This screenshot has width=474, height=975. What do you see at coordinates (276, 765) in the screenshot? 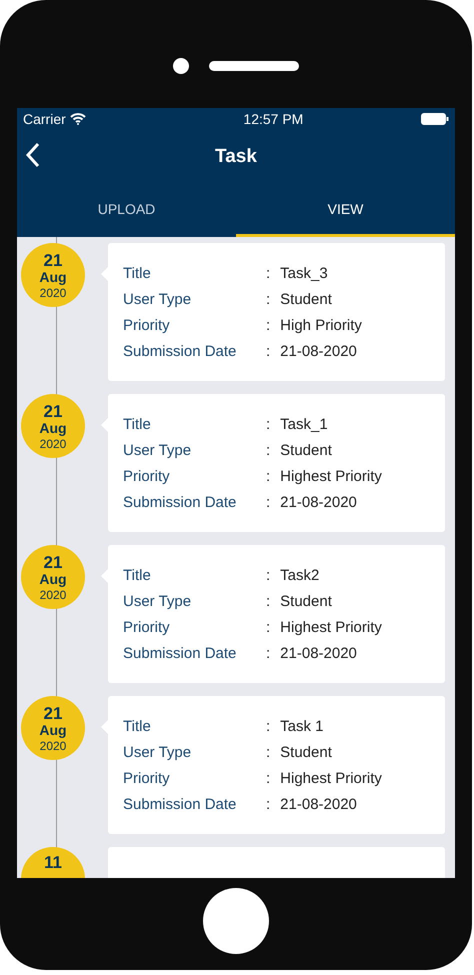
I see `task-card: Title : Task 1 User Type : Student Priority : Highest Priority Submission Date : 21-08-2020` at bounding box center [276, 765].